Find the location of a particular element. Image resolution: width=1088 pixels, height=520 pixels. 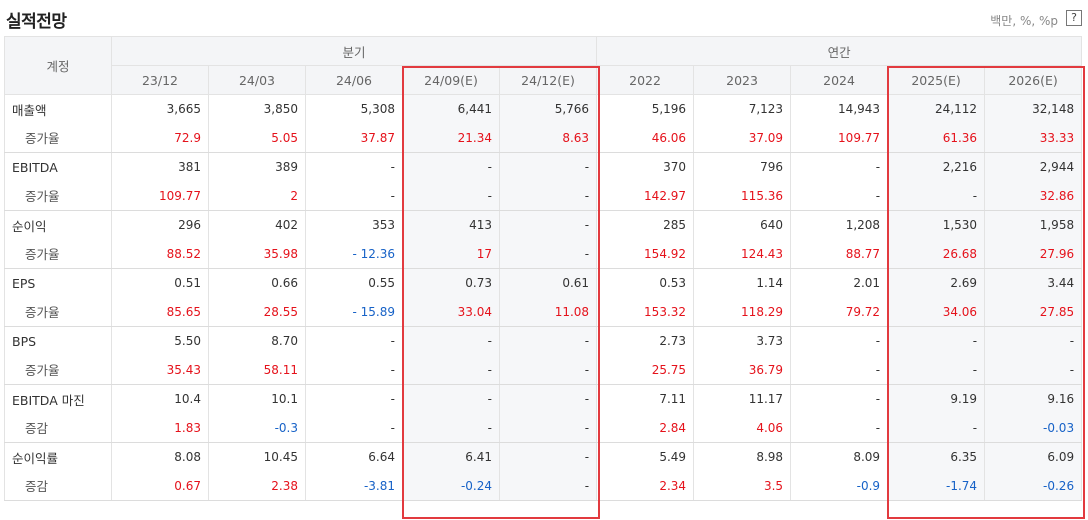

table-cell: 7.11 is located at coordinates (645, 399).